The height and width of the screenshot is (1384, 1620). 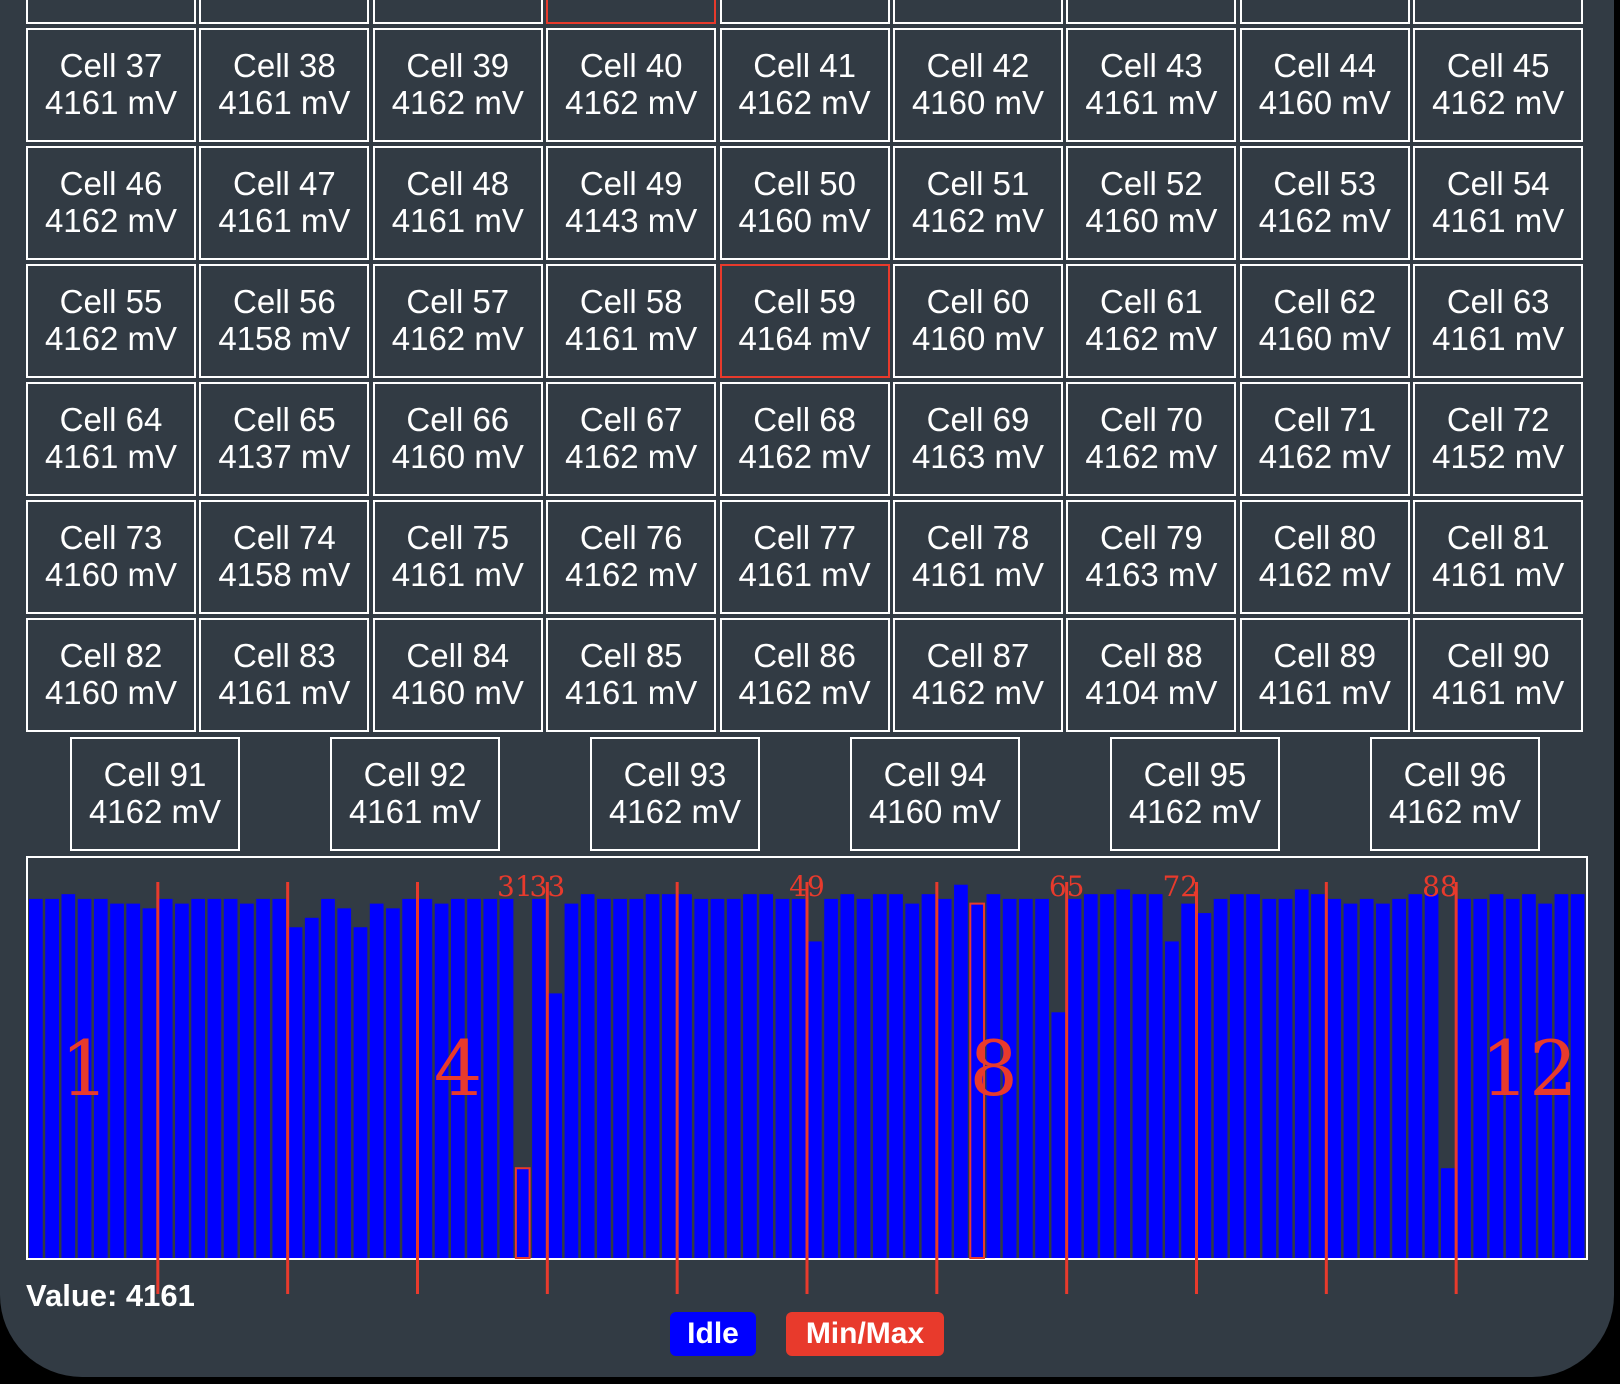 What do you see at coordinates (1529, 1068) in the screenshot?
I see `module-label: 12` at bounding box center [1529, 1068].